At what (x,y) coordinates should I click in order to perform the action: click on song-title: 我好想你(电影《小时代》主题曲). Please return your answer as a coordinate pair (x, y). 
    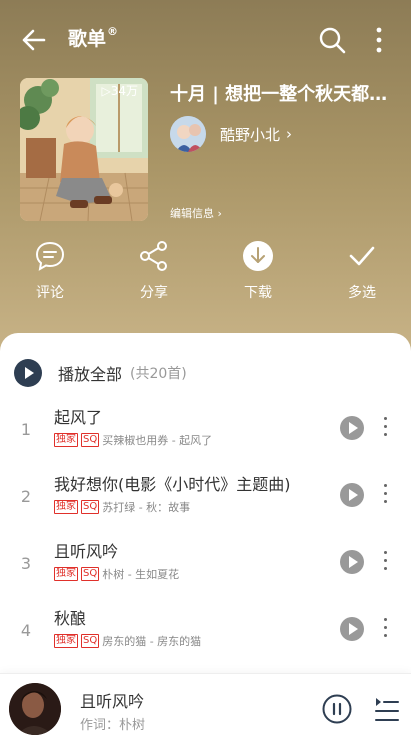
    Looking at the image, I should click on (172, 484).